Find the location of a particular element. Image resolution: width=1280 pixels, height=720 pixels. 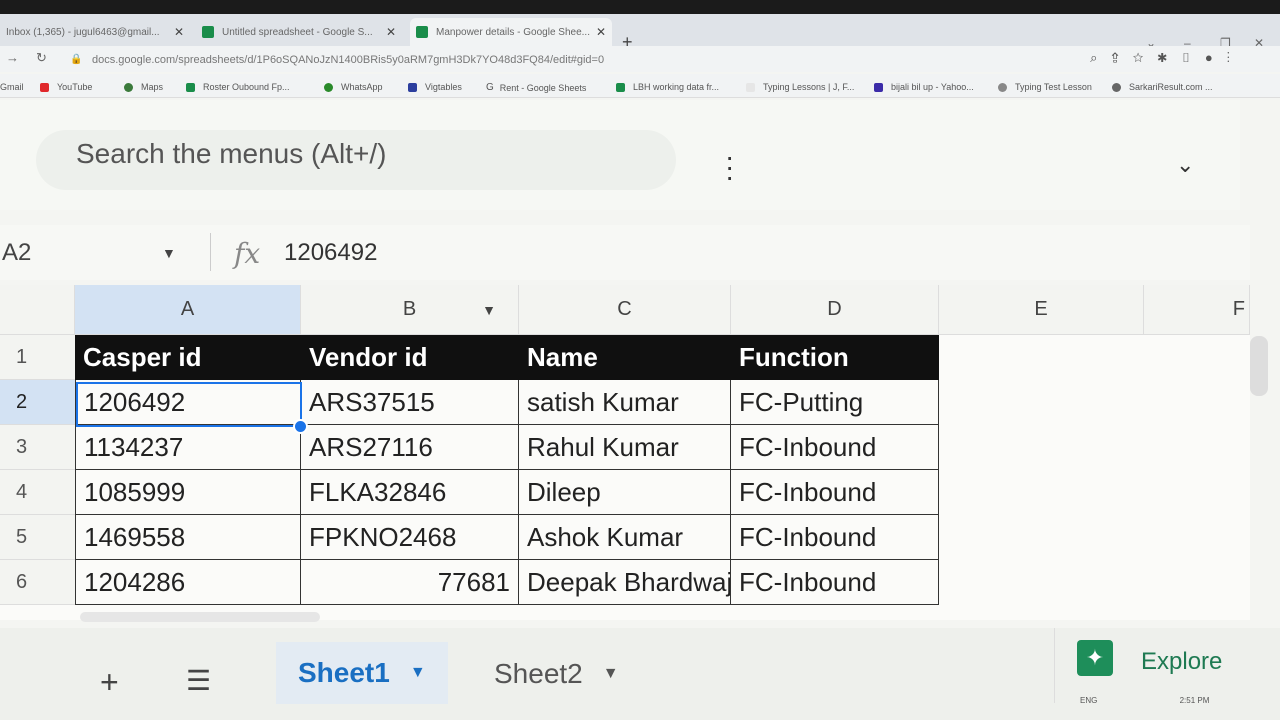

header-cell: Function is located at coordinates (835, 357).